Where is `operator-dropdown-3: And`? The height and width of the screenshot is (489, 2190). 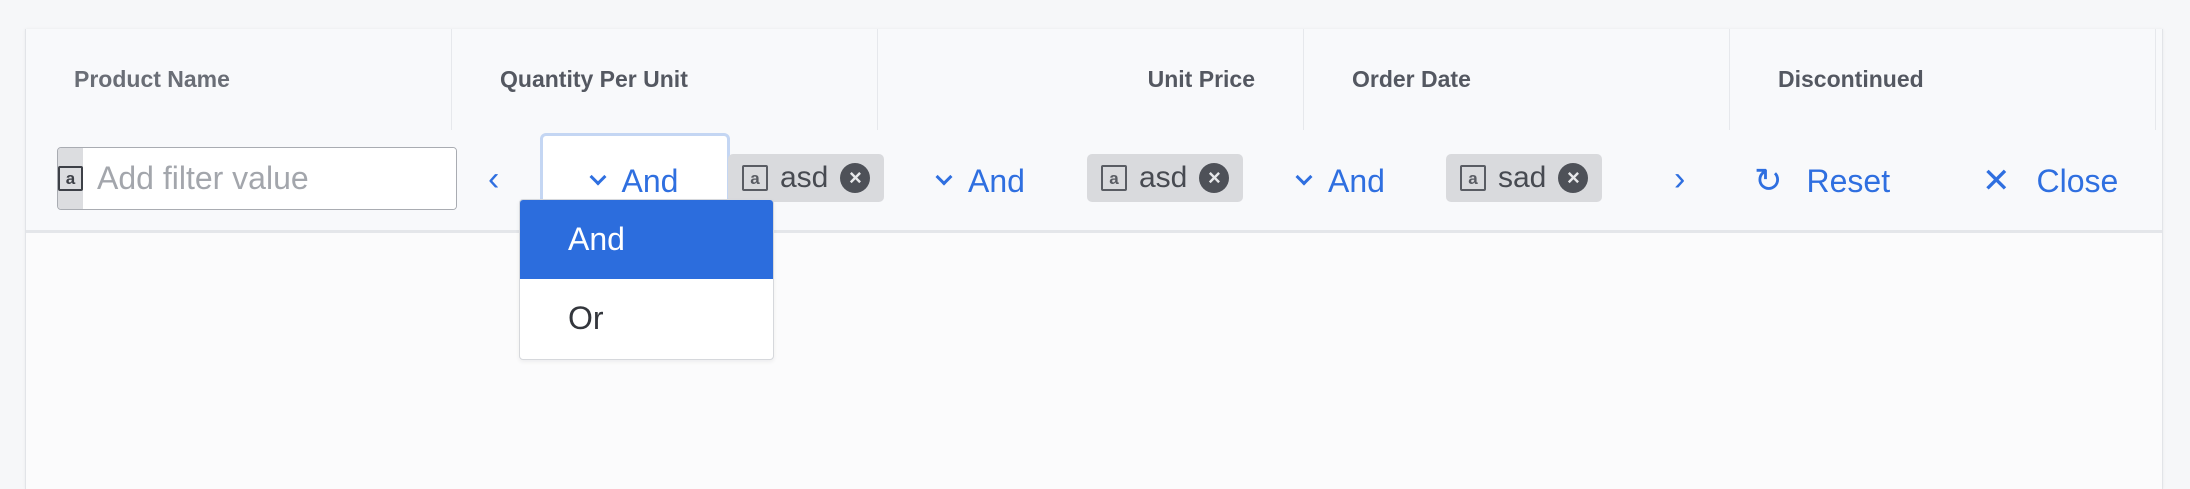
operator-dropdown-3: And is located at coordinates (1340, 181).